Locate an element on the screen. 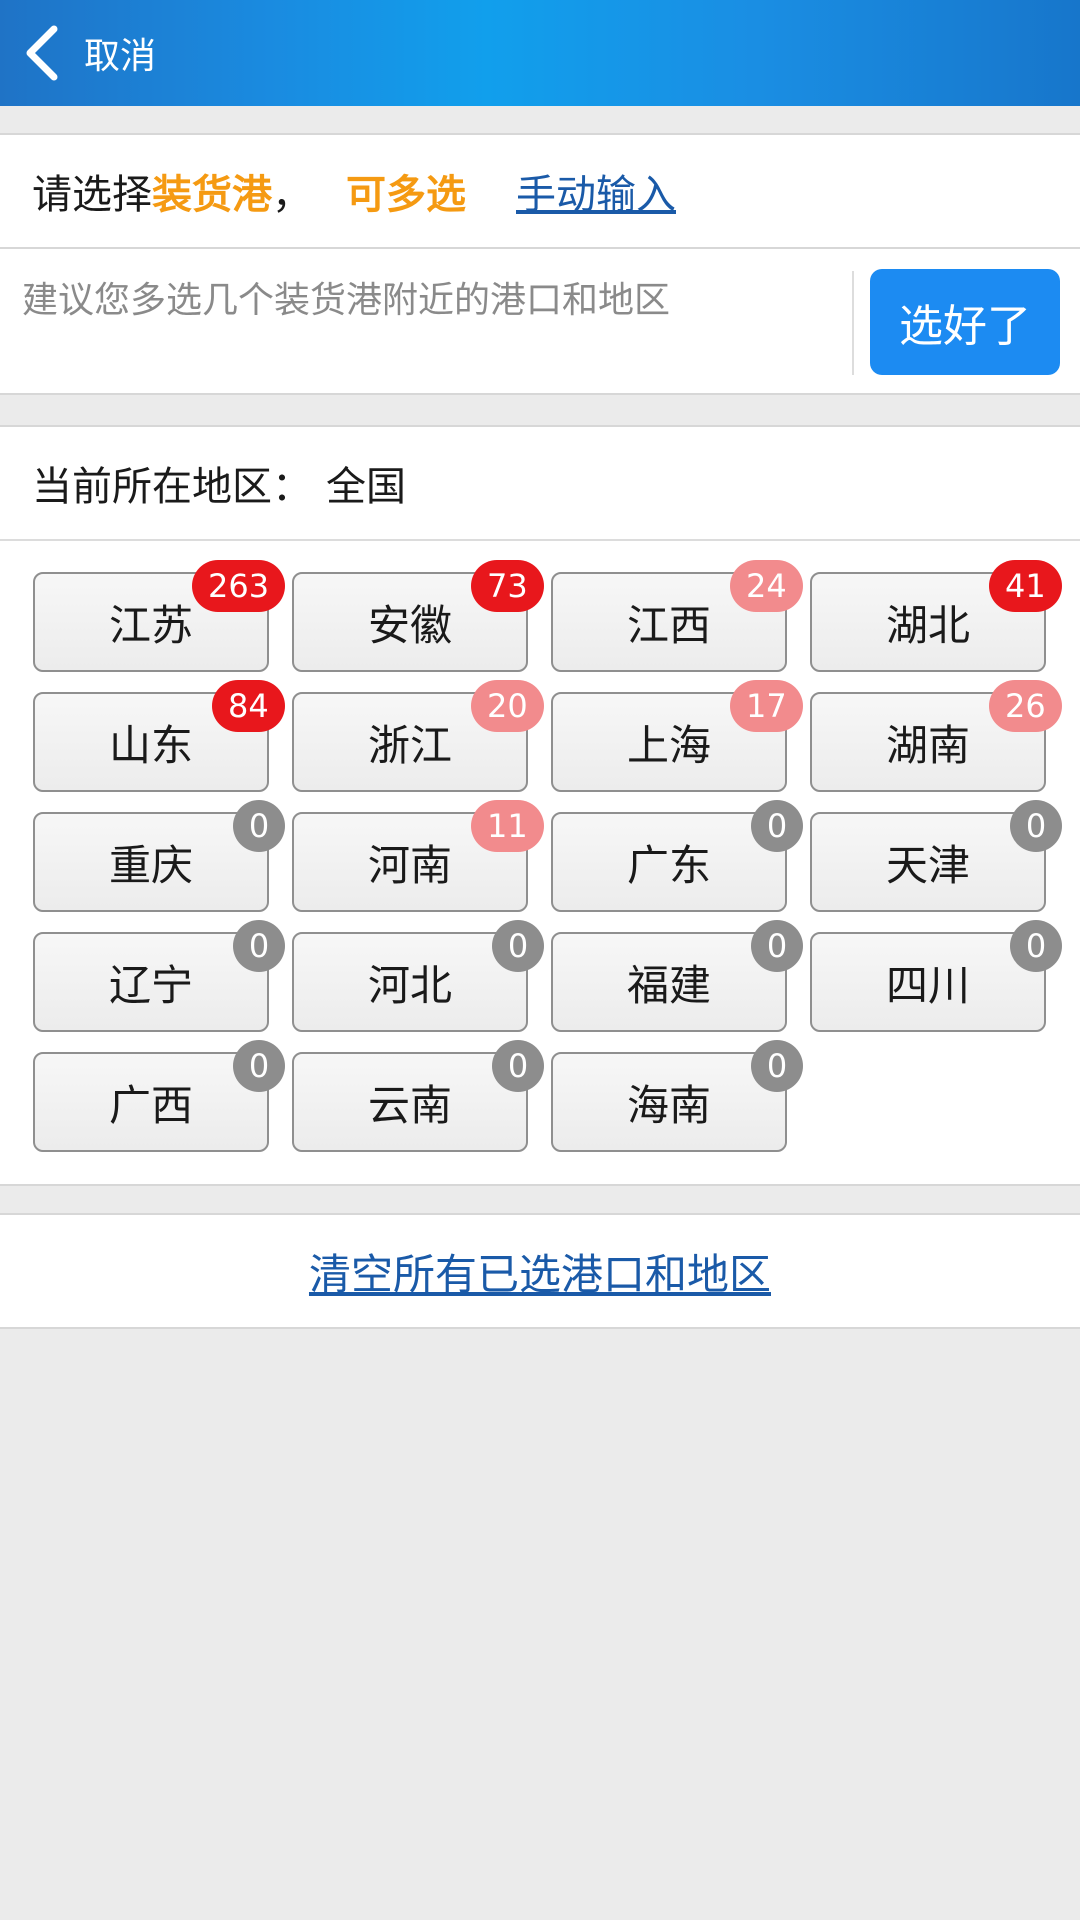 Image resolution: width=1080 pixels, height=1920 pixels. clear-row: 清空所有已选港口和地区 is located at coordinates (540, 1271).